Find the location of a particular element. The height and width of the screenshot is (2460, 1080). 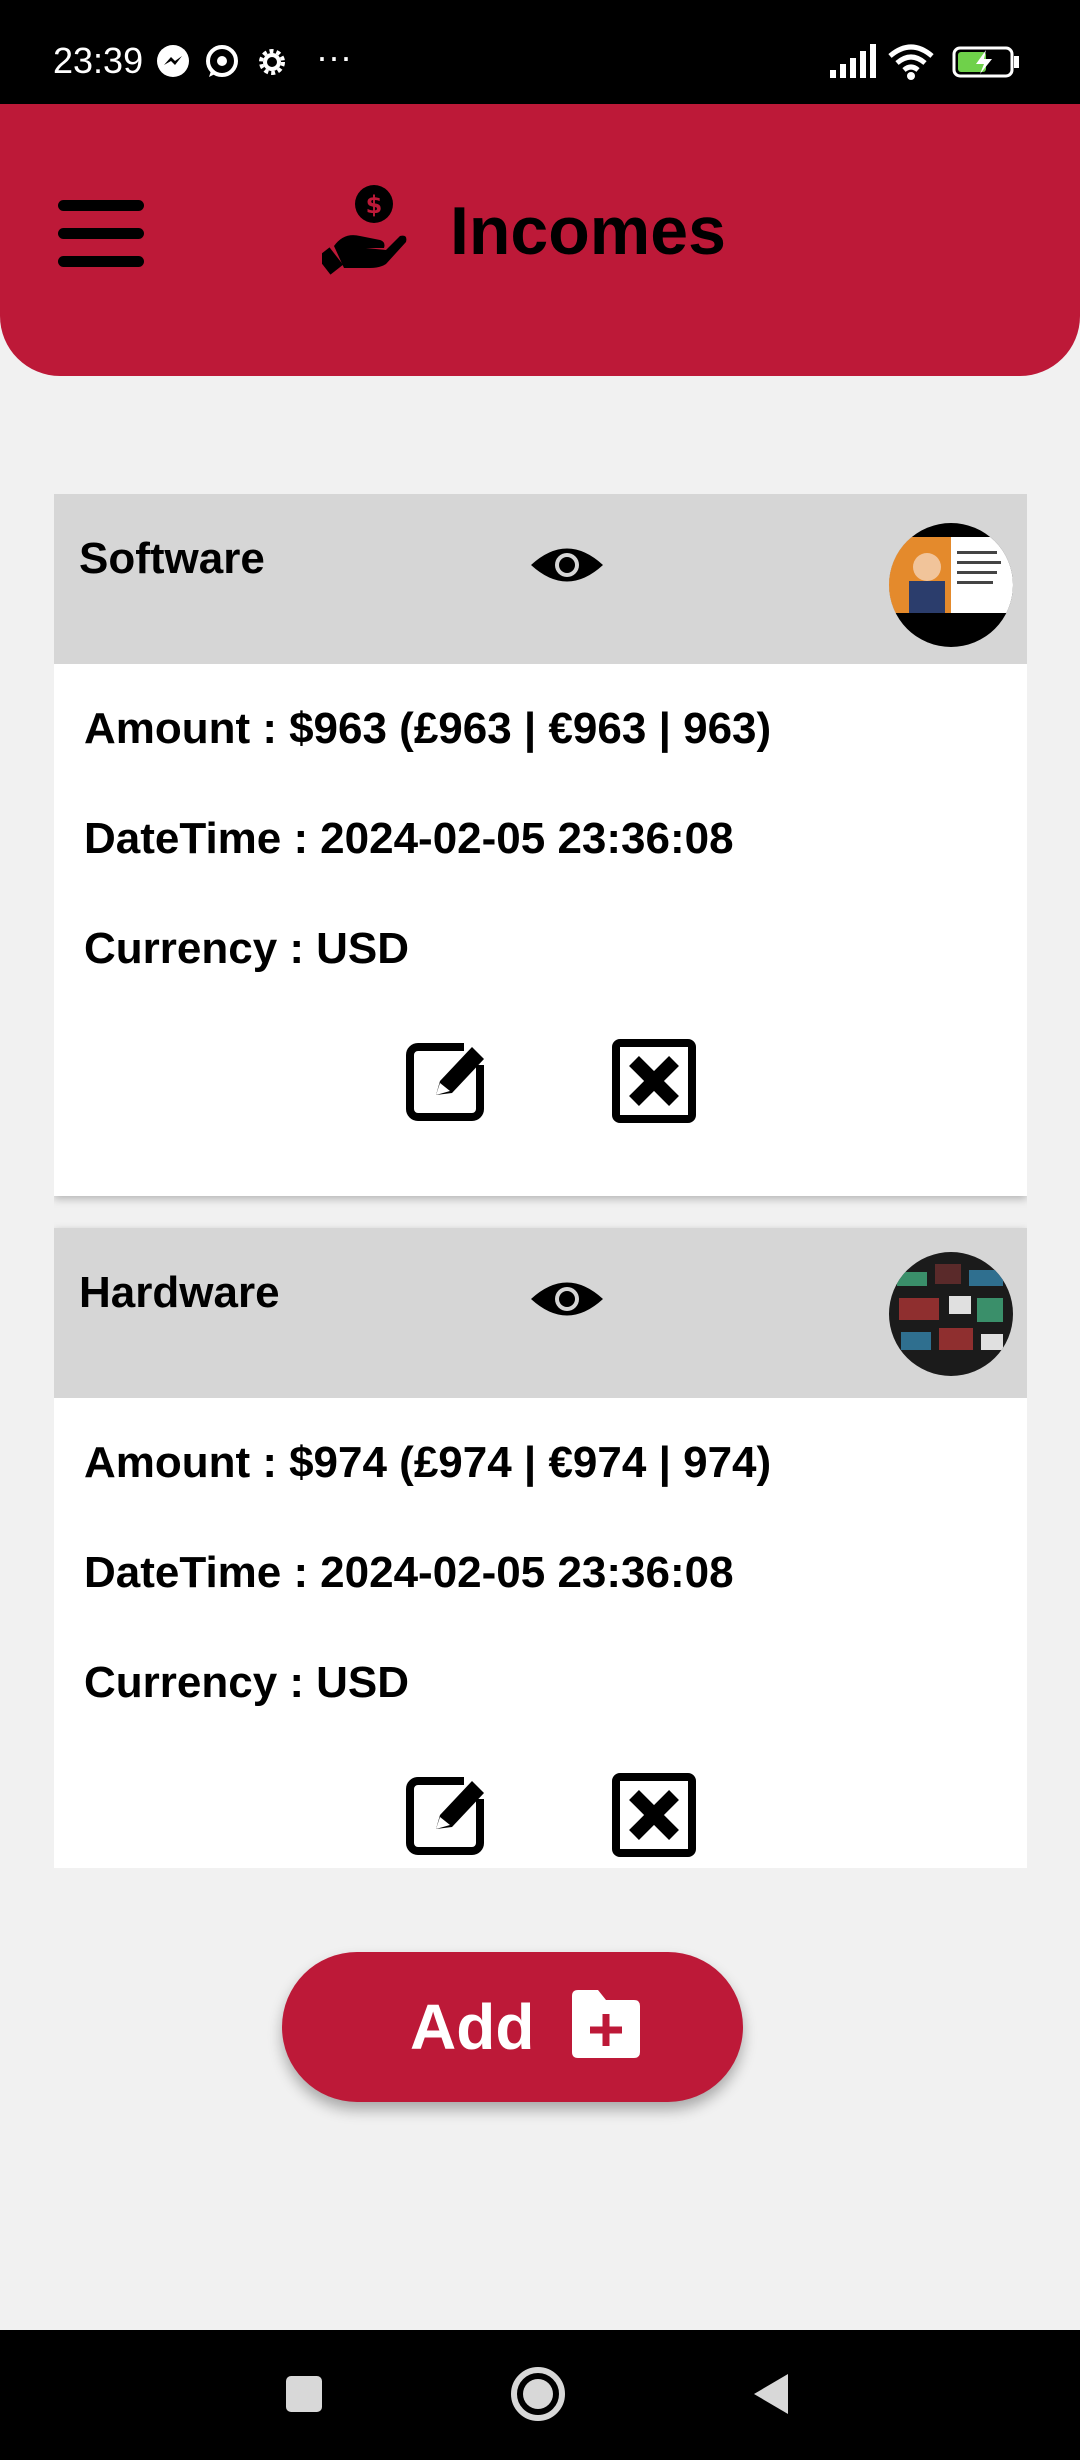

add-button: Add is located at coordinates (512, 2027).